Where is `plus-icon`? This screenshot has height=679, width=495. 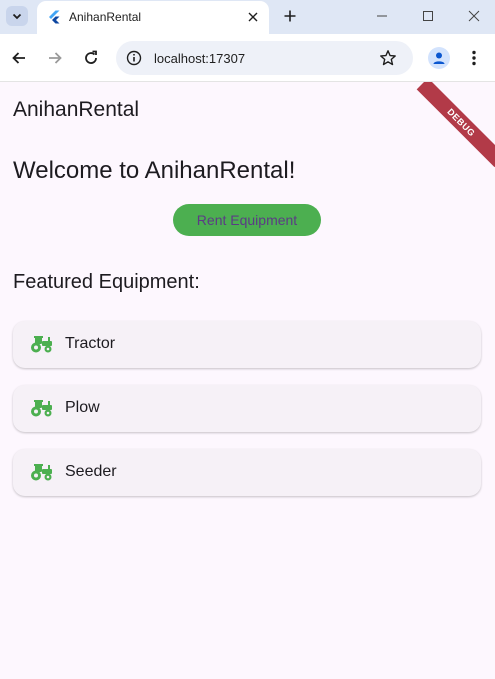
plus-icon is located at coordinates (290, 16).